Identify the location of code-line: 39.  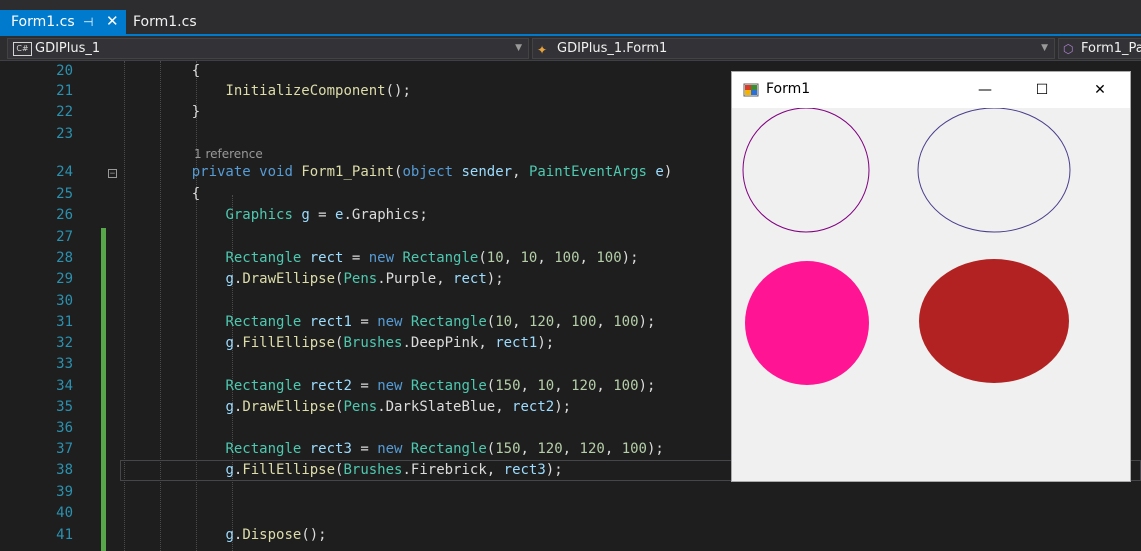
(570, 492).